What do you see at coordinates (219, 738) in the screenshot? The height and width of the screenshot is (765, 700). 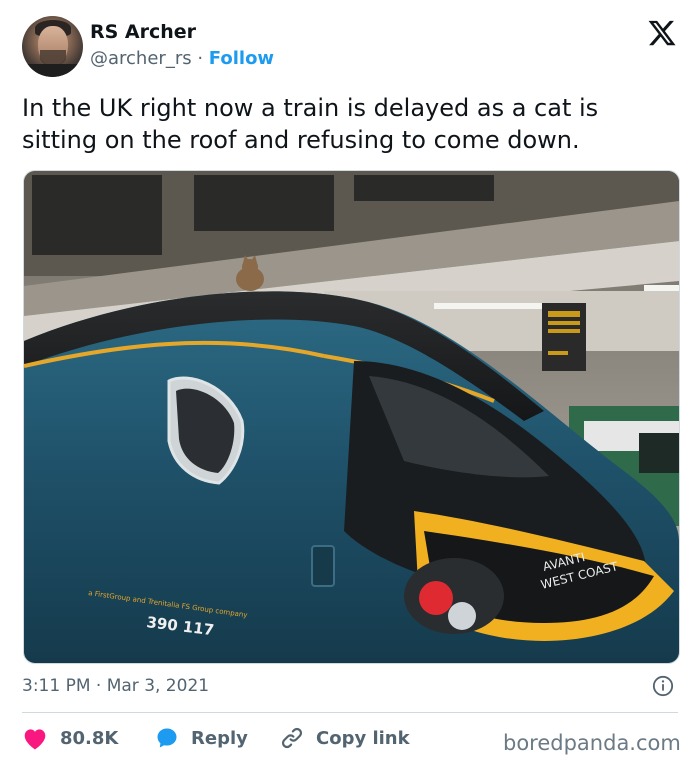 I see `reply-label: Reply` at bounding box center [219, 738].